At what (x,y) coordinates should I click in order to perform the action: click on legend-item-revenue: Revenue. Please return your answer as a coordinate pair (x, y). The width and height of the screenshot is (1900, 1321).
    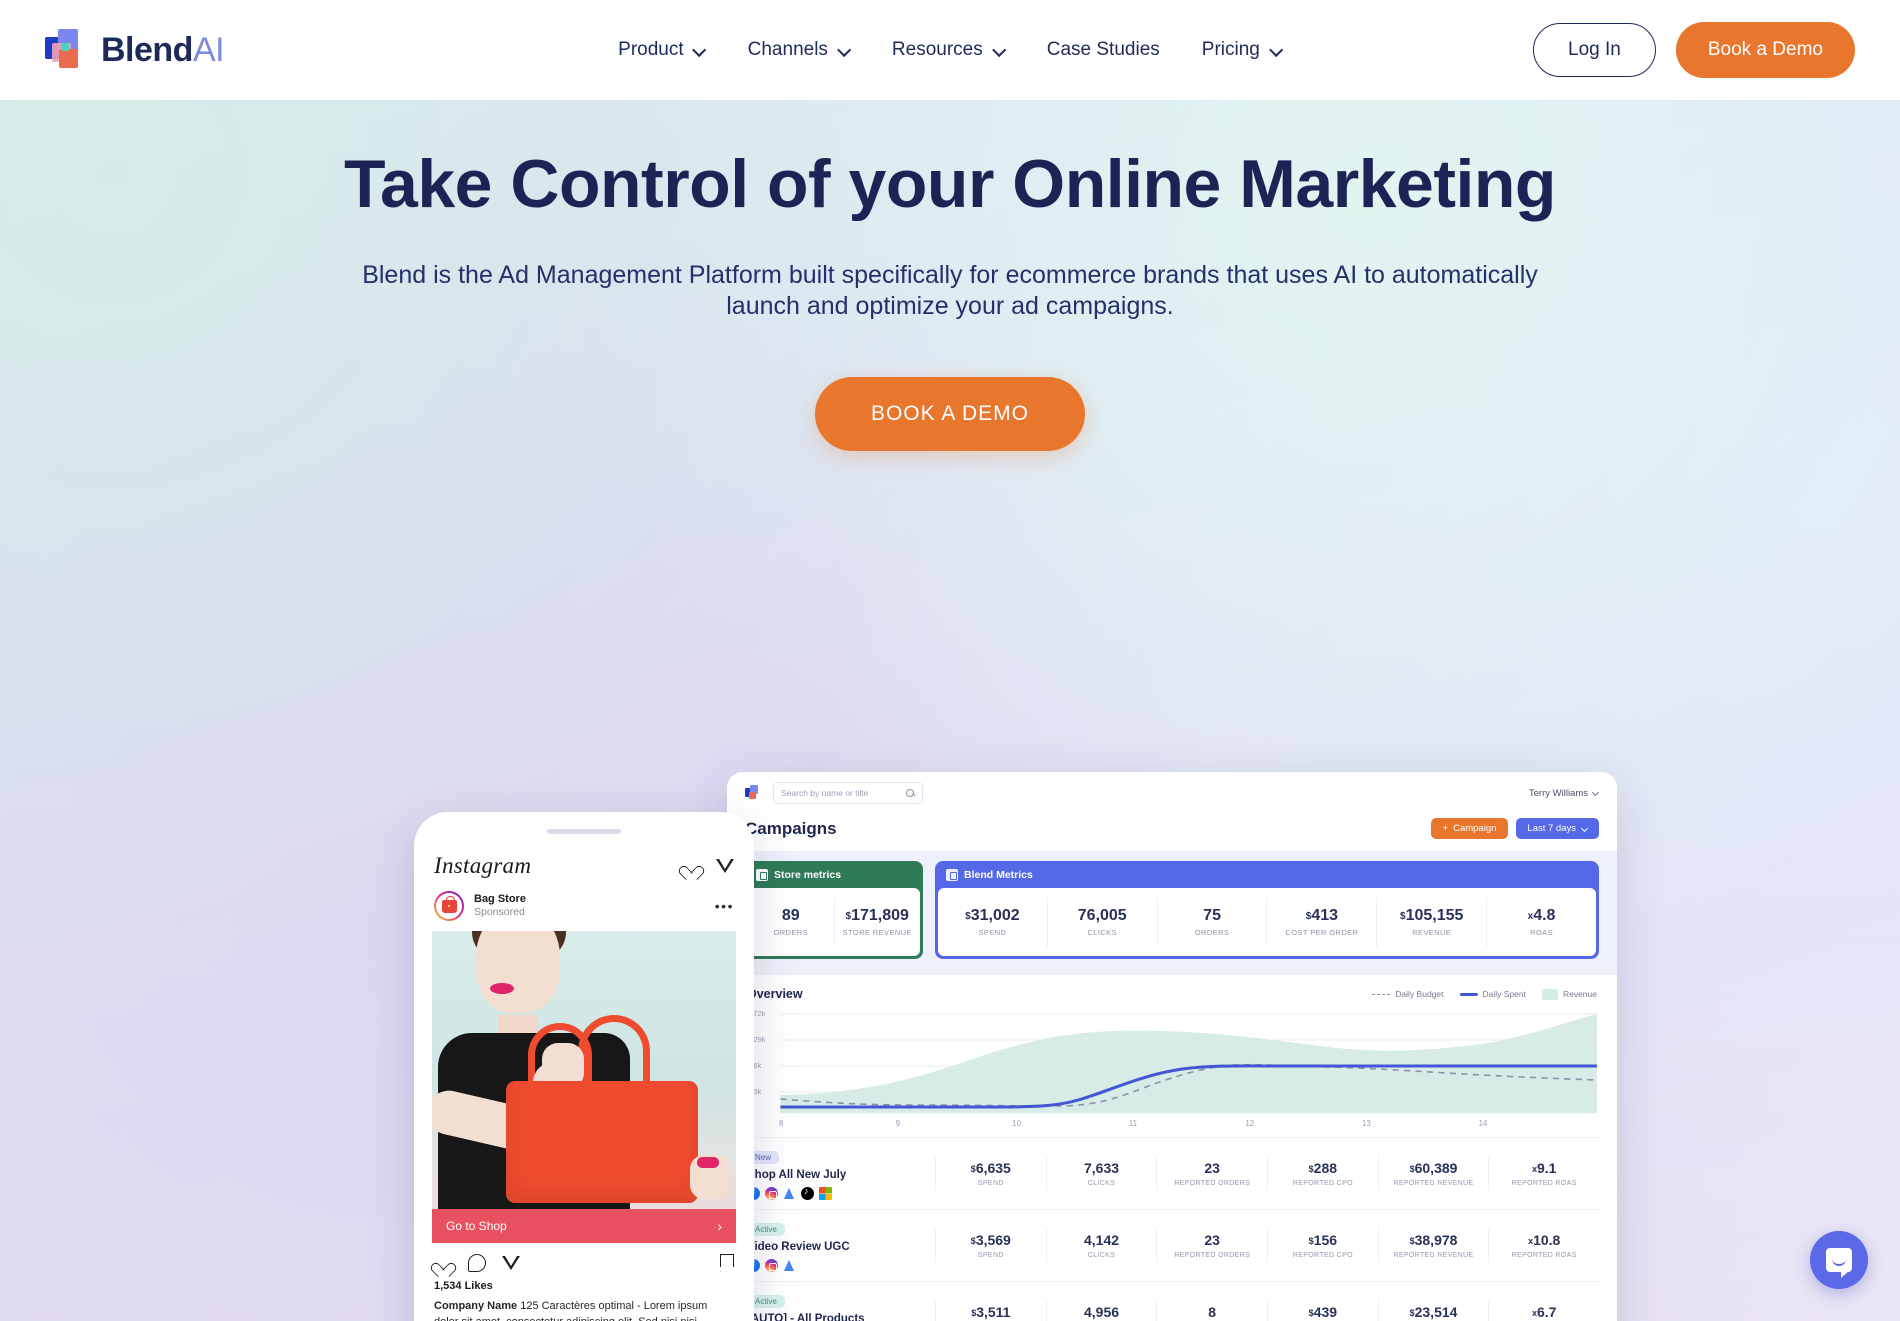
    Looking at the image, I should click on (1569, 994).